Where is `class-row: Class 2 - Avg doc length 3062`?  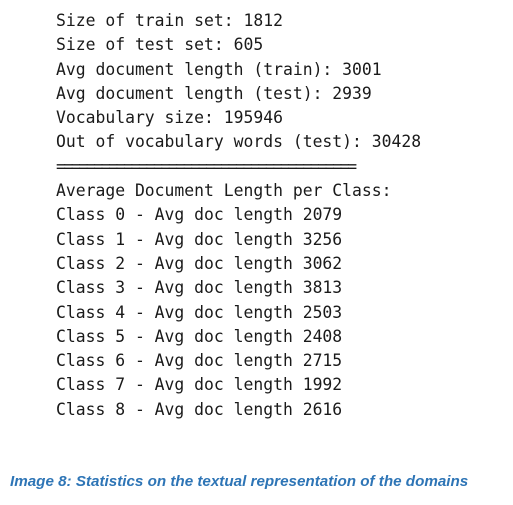 class-row: Class 2 - Avg doc length 3062 is located at coordinates (199, 263).